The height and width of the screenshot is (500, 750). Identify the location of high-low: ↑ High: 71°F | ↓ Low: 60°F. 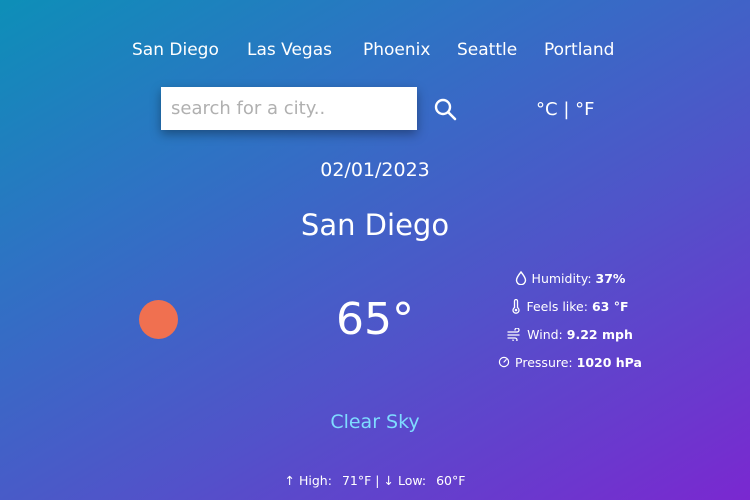
(375, 481).